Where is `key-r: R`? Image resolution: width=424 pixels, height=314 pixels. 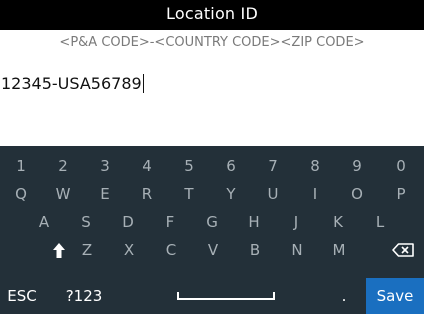 key-r: R is located at coordinates (147, 194).